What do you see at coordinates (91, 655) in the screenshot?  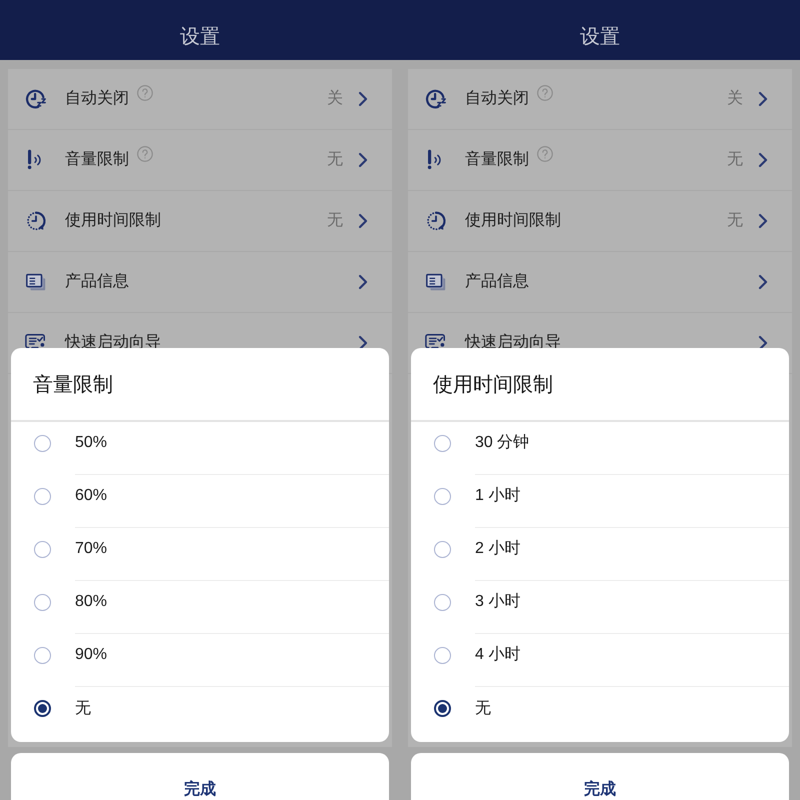 I see `option-label: 90%` at bounding box center [91, 655].